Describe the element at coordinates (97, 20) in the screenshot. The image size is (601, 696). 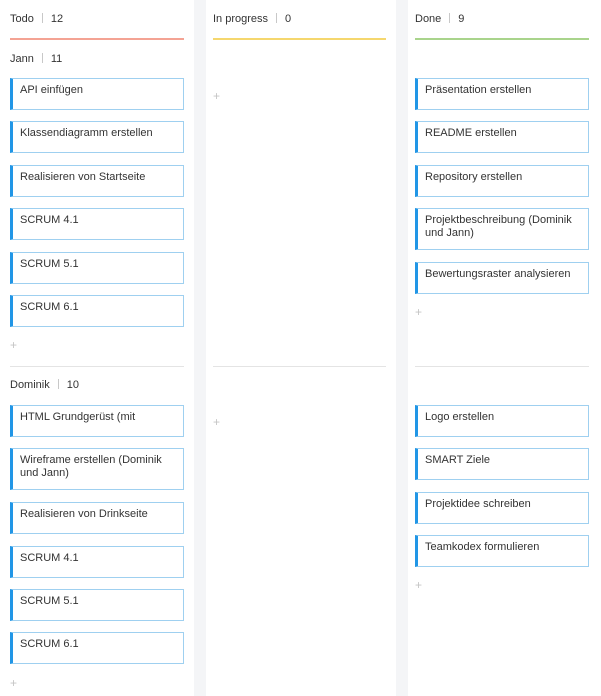
I see `column-header-todo: Todo 12` at that location.